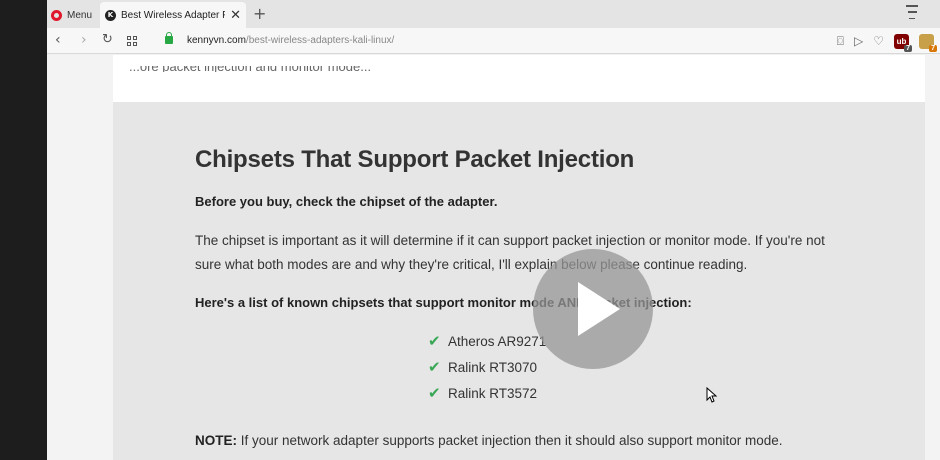 The width and height of the screenshot is (940, 460). I want to click on chipset-name: Ralink RT3070, so click(493, 367).